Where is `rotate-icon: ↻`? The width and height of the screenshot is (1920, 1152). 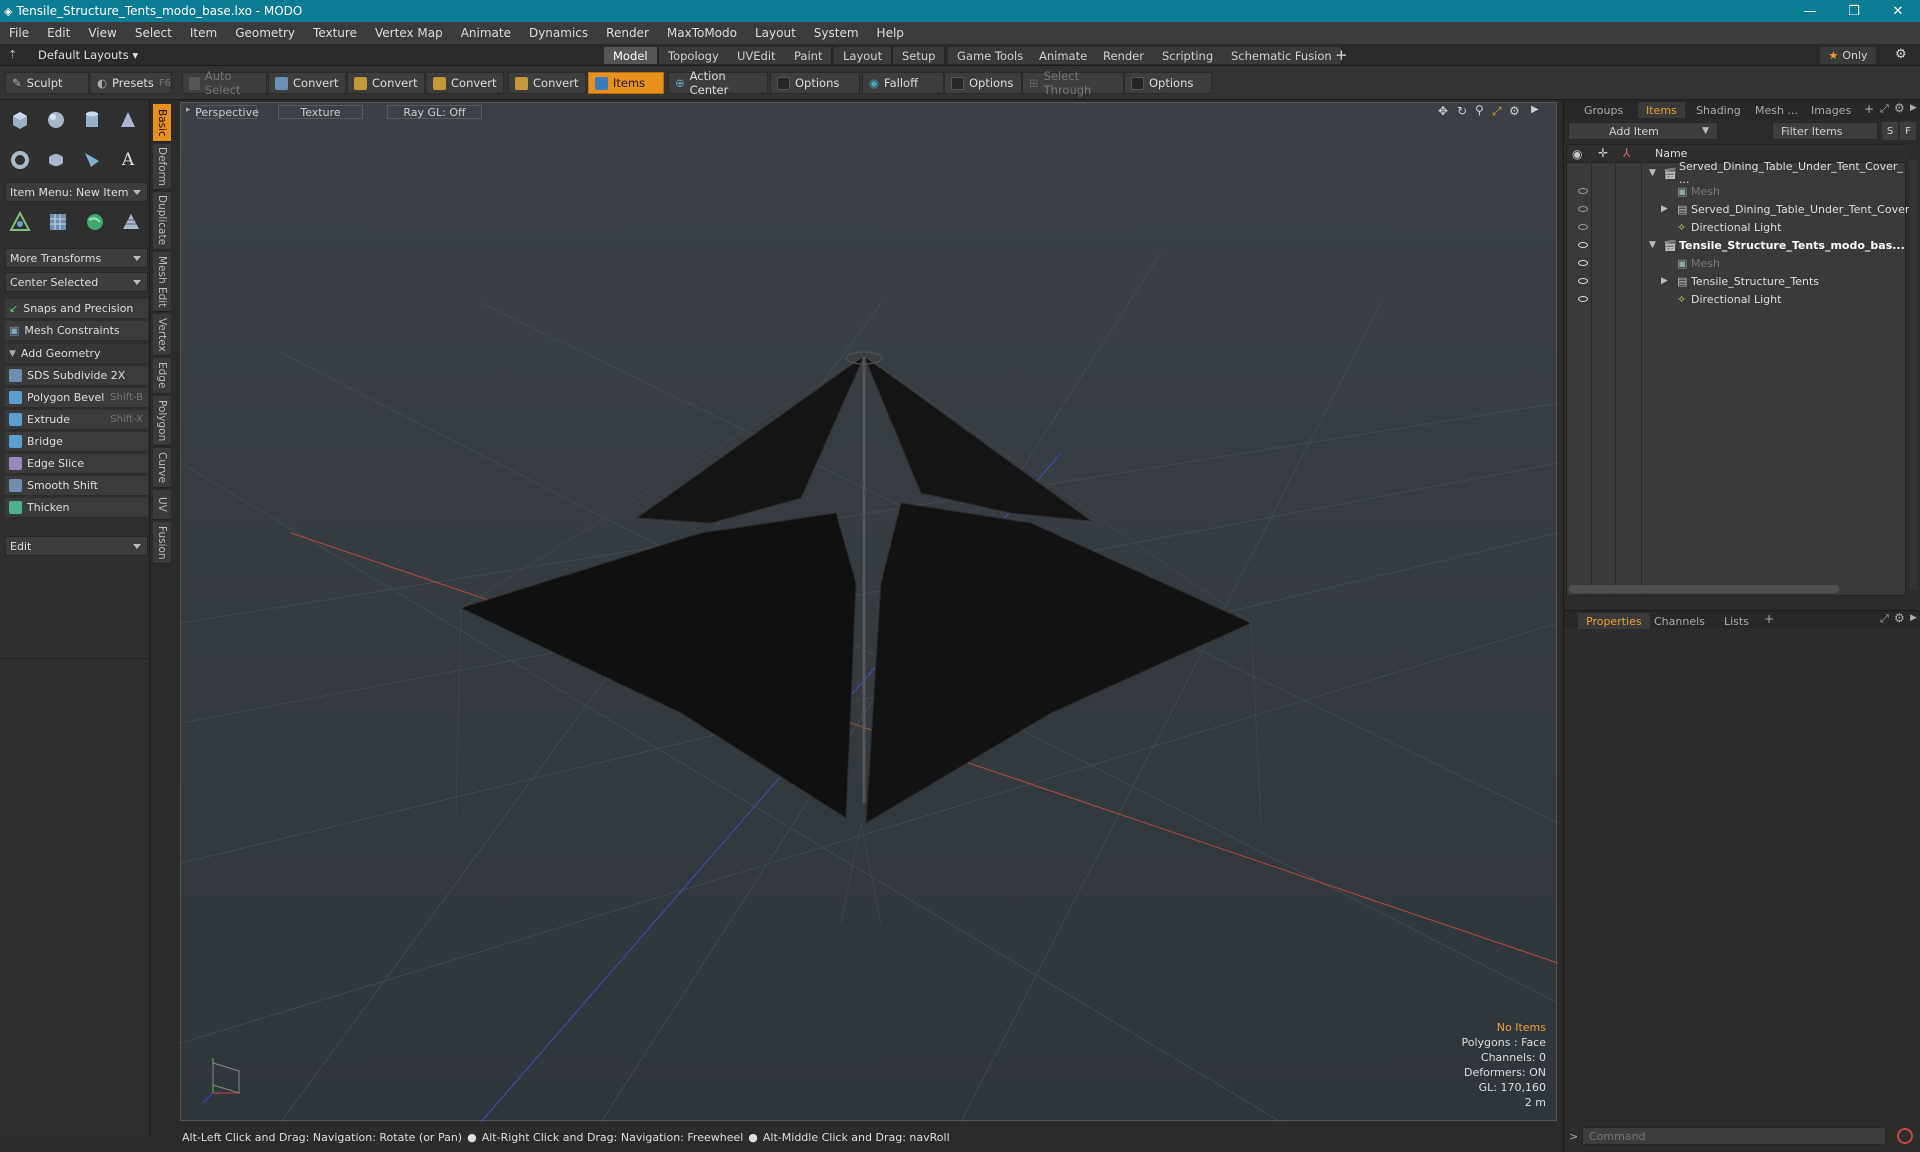 rotate-icon: ↻ is located at coordinates (1462, 111).